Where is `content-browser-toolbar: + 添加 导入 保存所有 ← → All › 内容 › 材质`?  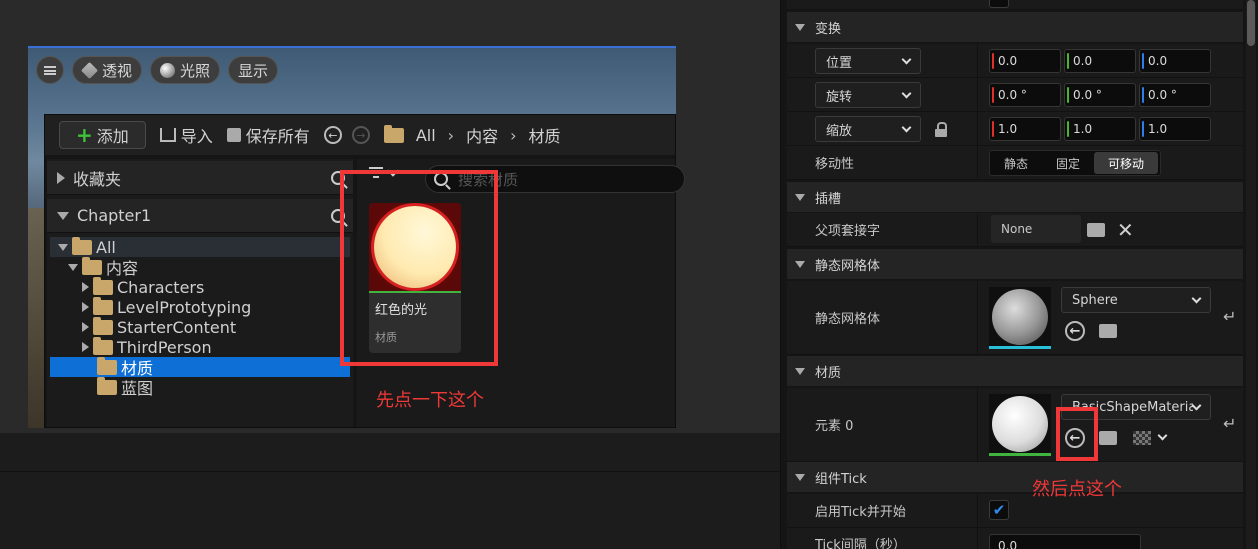
content-browser-toolbar: + 添加 导入 保存所有 ← → All › 内容 › 材质 is located at coordinates (360, 135).